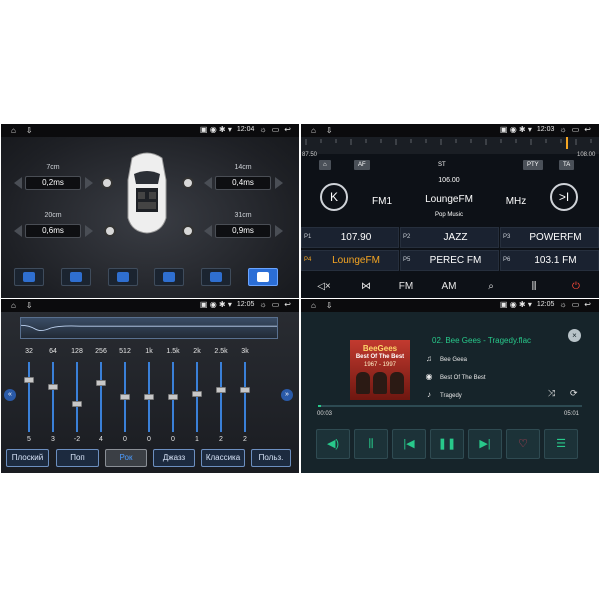  What do you see at coordinates (574, 393) in the screenshot?
I see `repeat-icon: ⟳` at bounding box center [574, 393].